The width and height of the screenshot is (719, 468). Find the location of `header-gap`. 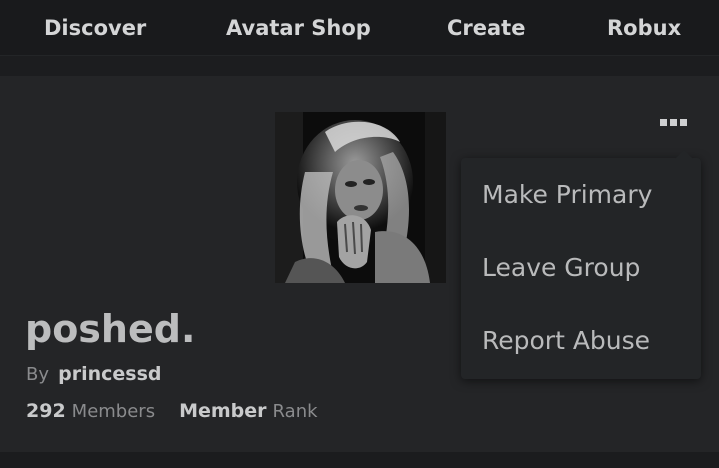

header-gap is located at coordinates (359, 66).